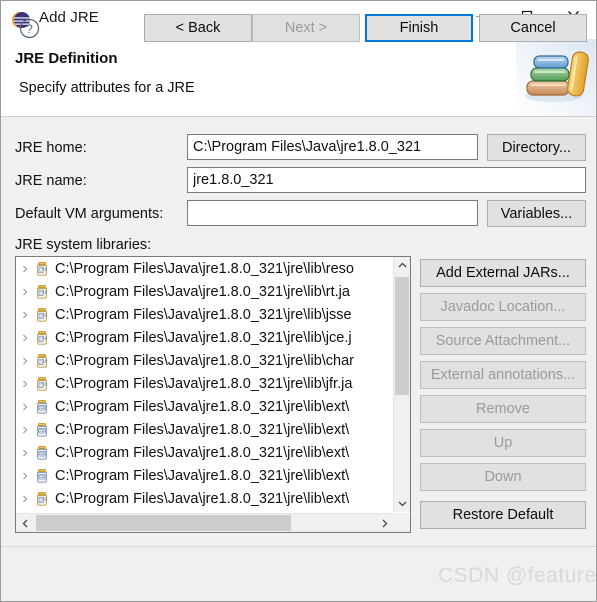 The width and height of the screenshot is (597, 602). Describe the element at coordinates (402, 265) in the screenshot. I see `scroll-up-arrow-icon` at that location.